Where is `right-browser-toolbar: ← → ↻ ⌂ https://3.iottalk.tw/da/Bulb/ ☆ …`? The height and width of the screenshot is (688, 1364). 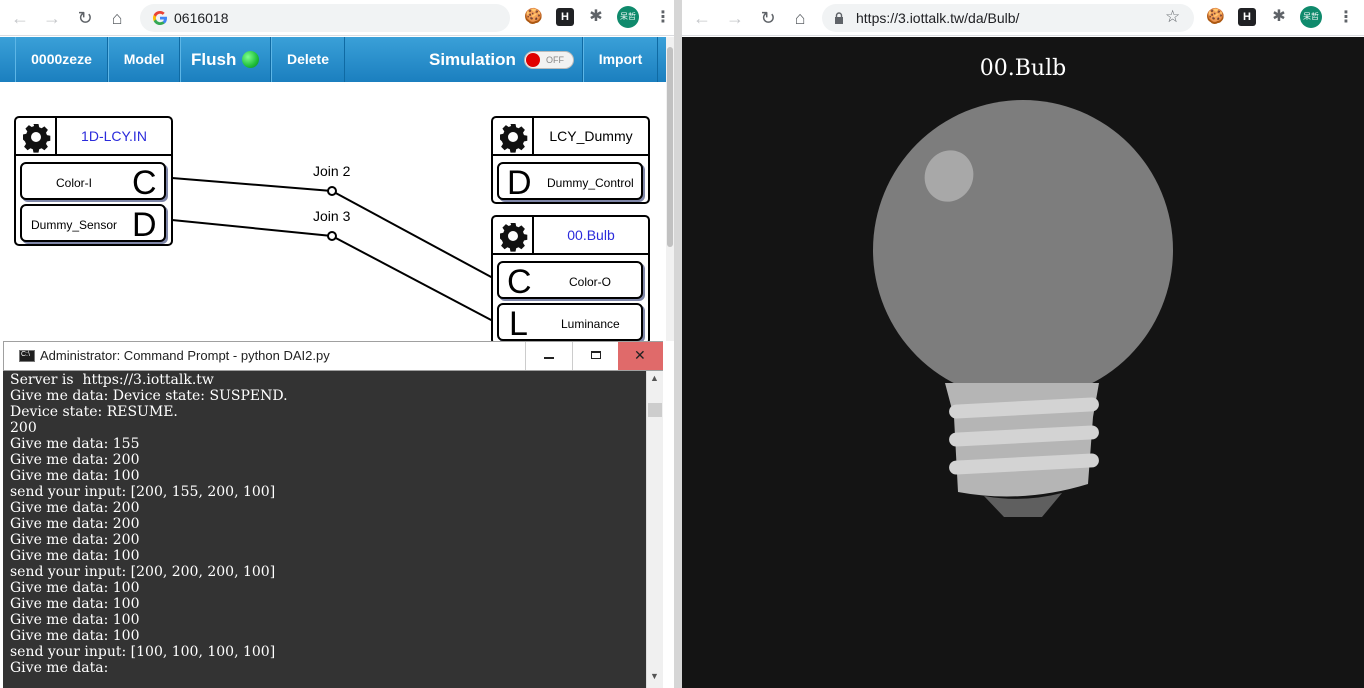
right-browser-toolbar: ← → ↻ ⌂ https://3.iottalk.tw/da/Bulb/ ☆ … is located at coordinates (1023, 18).